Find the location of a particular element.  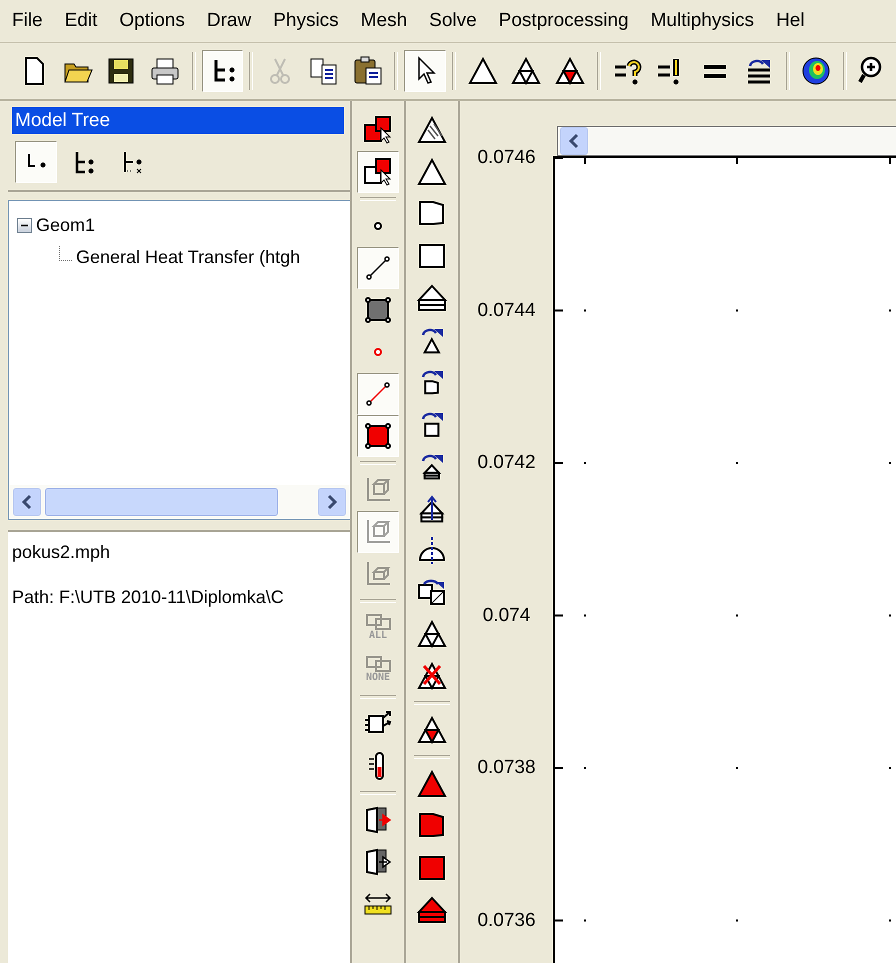

menu-item: Mesh is located at coordinates (384, 21).